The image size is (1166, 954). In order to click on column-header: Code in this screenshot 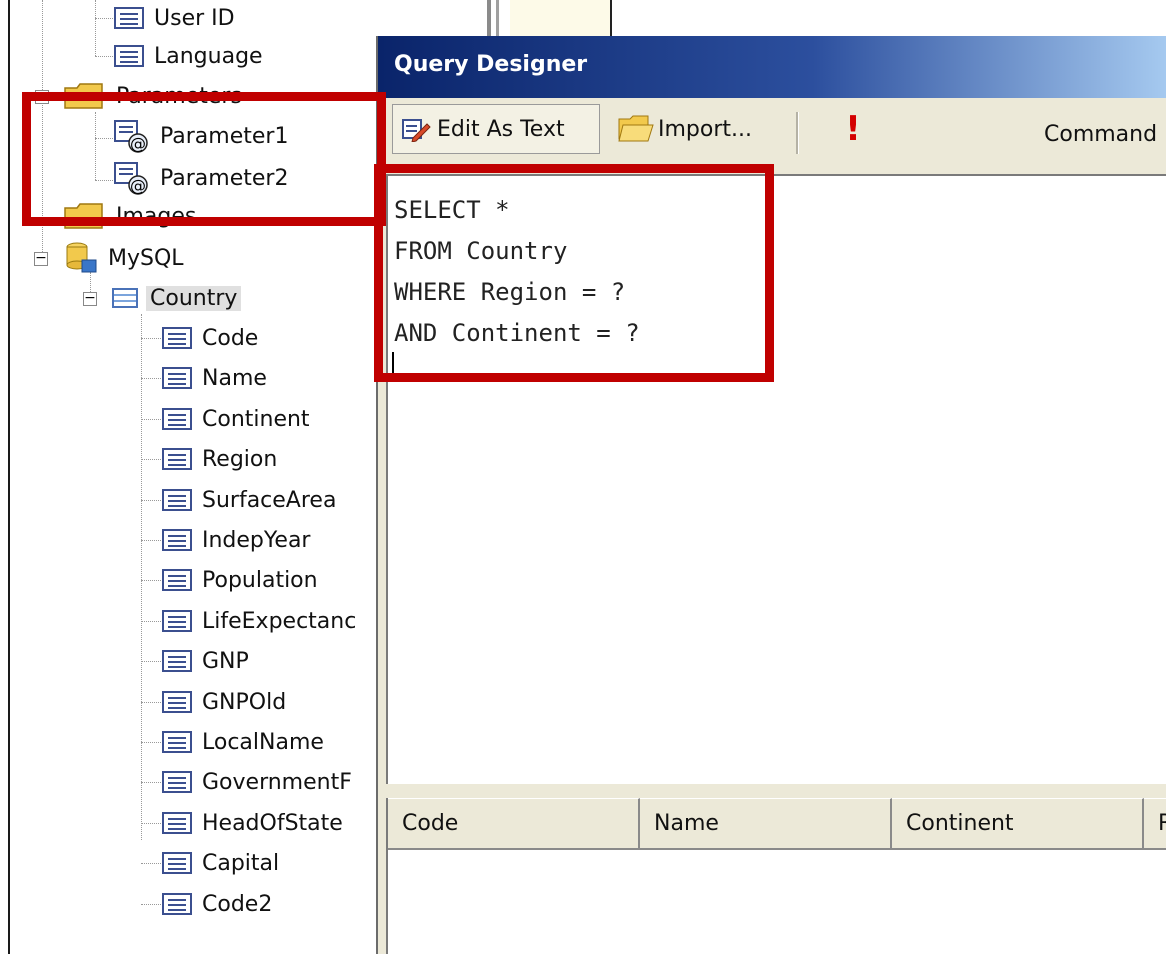, I will do `click(514, 824)`.